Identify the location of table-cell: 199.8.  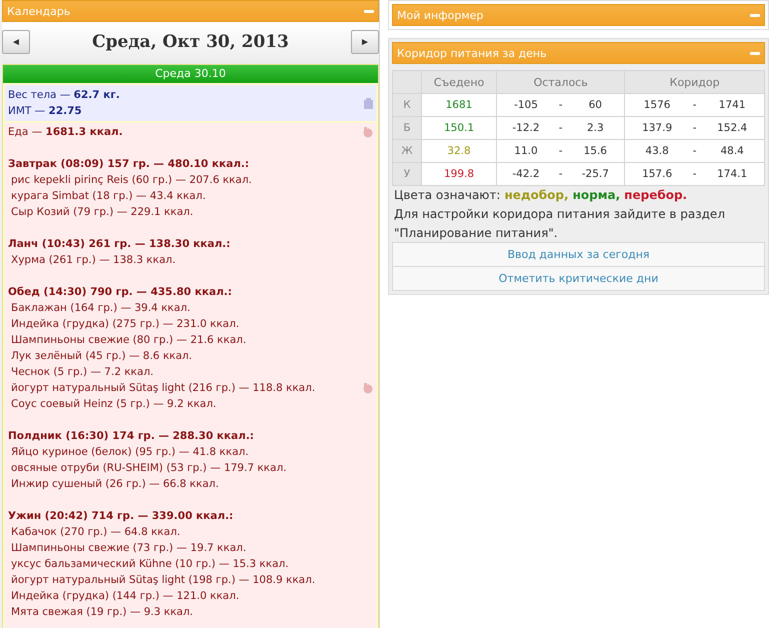
(459, 174).